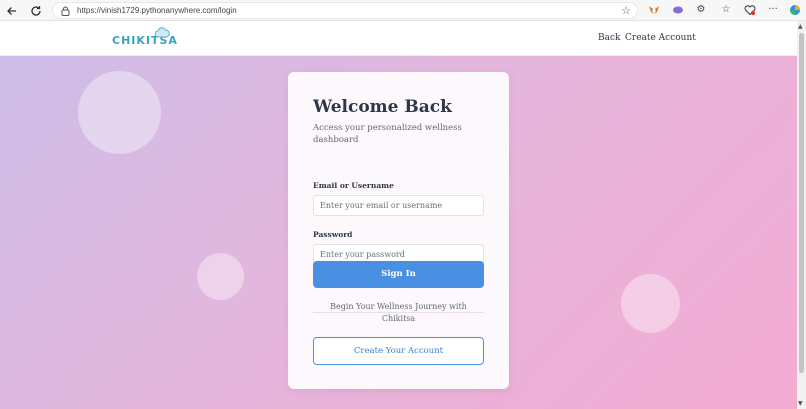 The image size is (806, 409). What do you see at coordinates (398, 205) in the screenshot?
I see `email-field` at bounding box center [398, 205].